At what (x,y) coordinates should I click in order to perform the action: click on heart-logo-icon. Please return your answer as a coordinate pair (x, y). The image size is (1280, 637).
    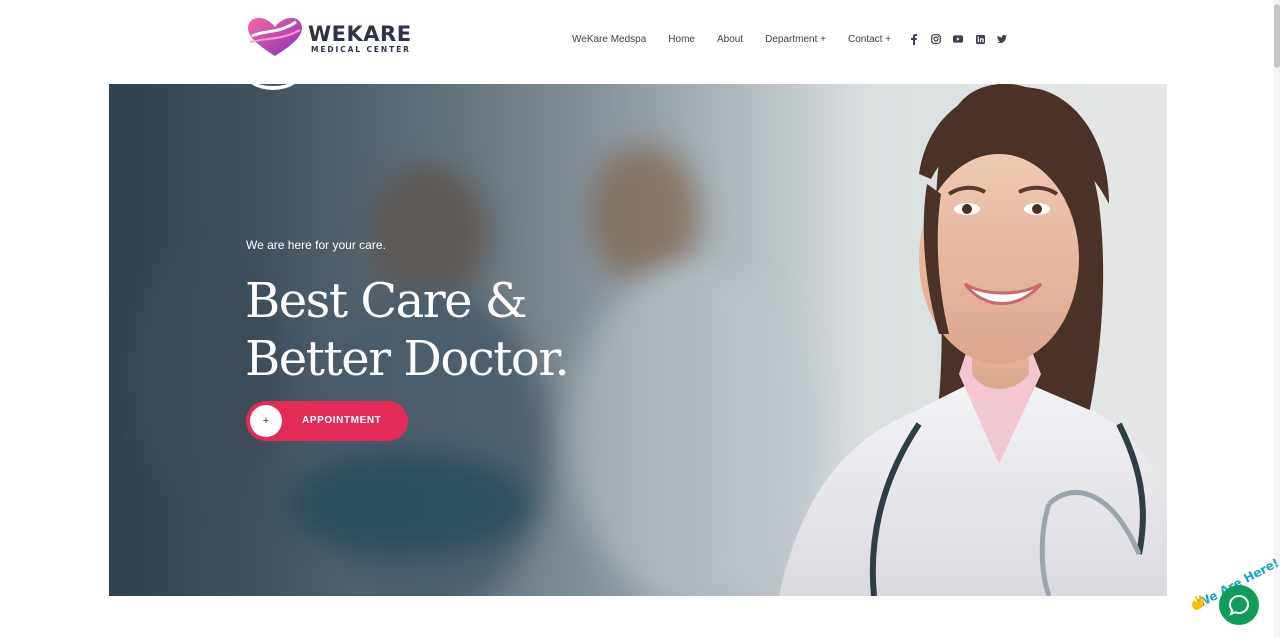
    Looking at the image, I should click on (275, 38).